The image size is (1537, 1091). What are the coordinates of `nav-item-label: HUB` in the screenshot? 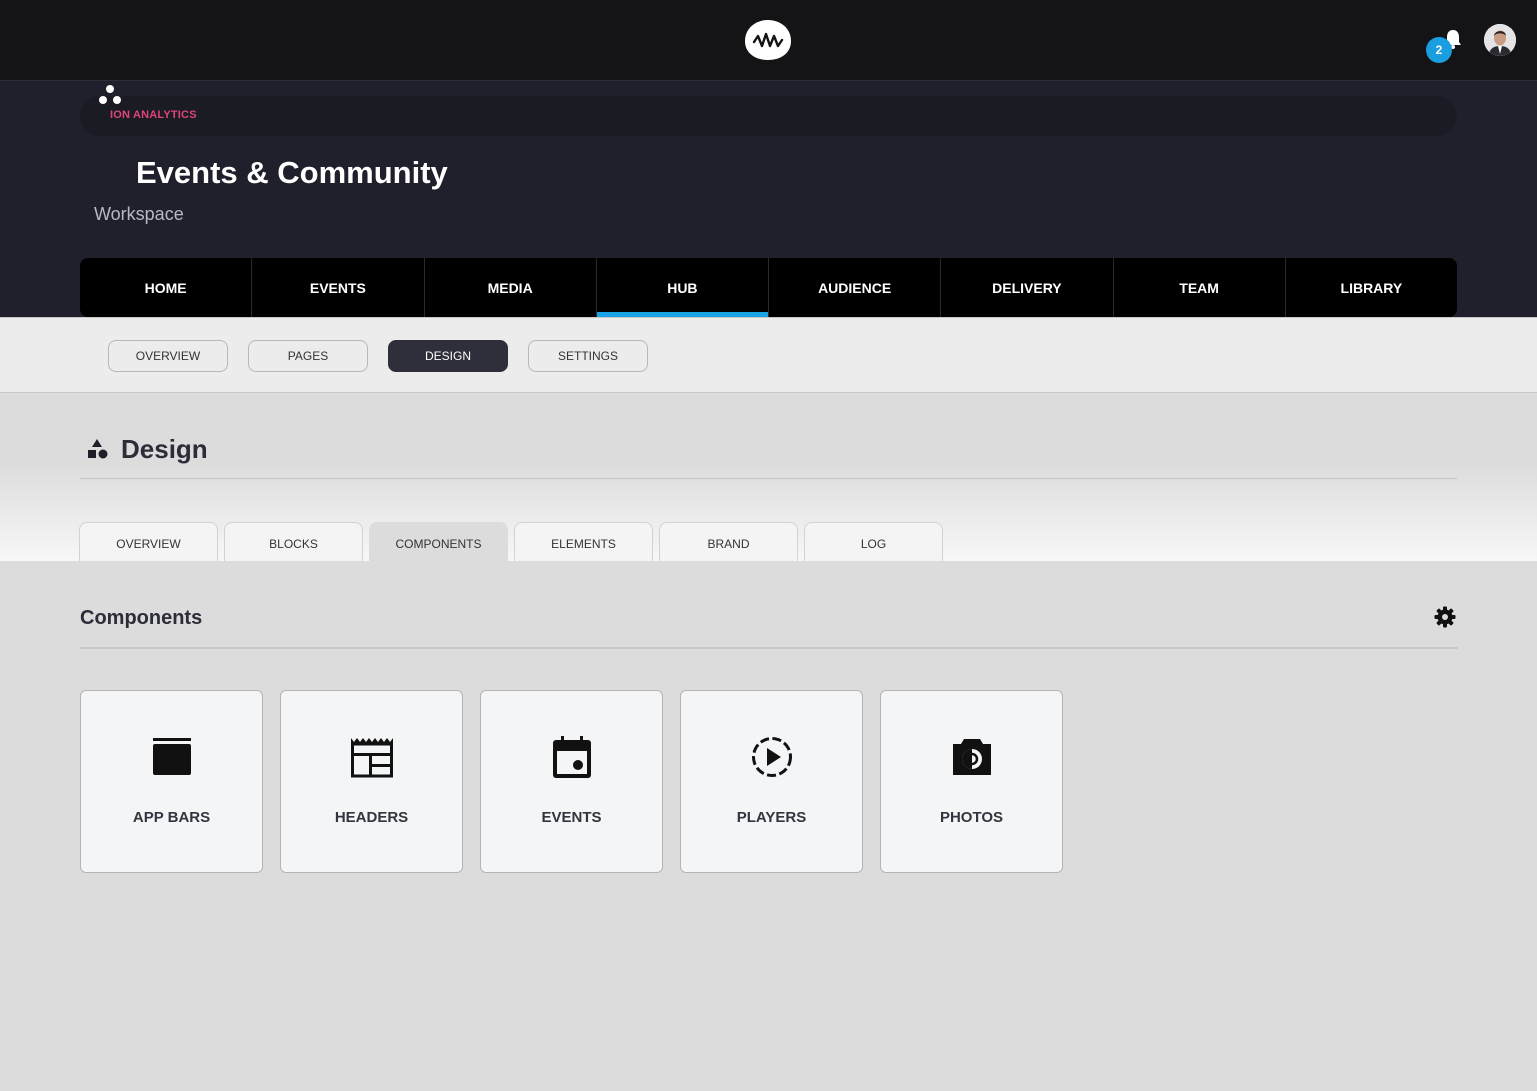 It's located at (682, 287).